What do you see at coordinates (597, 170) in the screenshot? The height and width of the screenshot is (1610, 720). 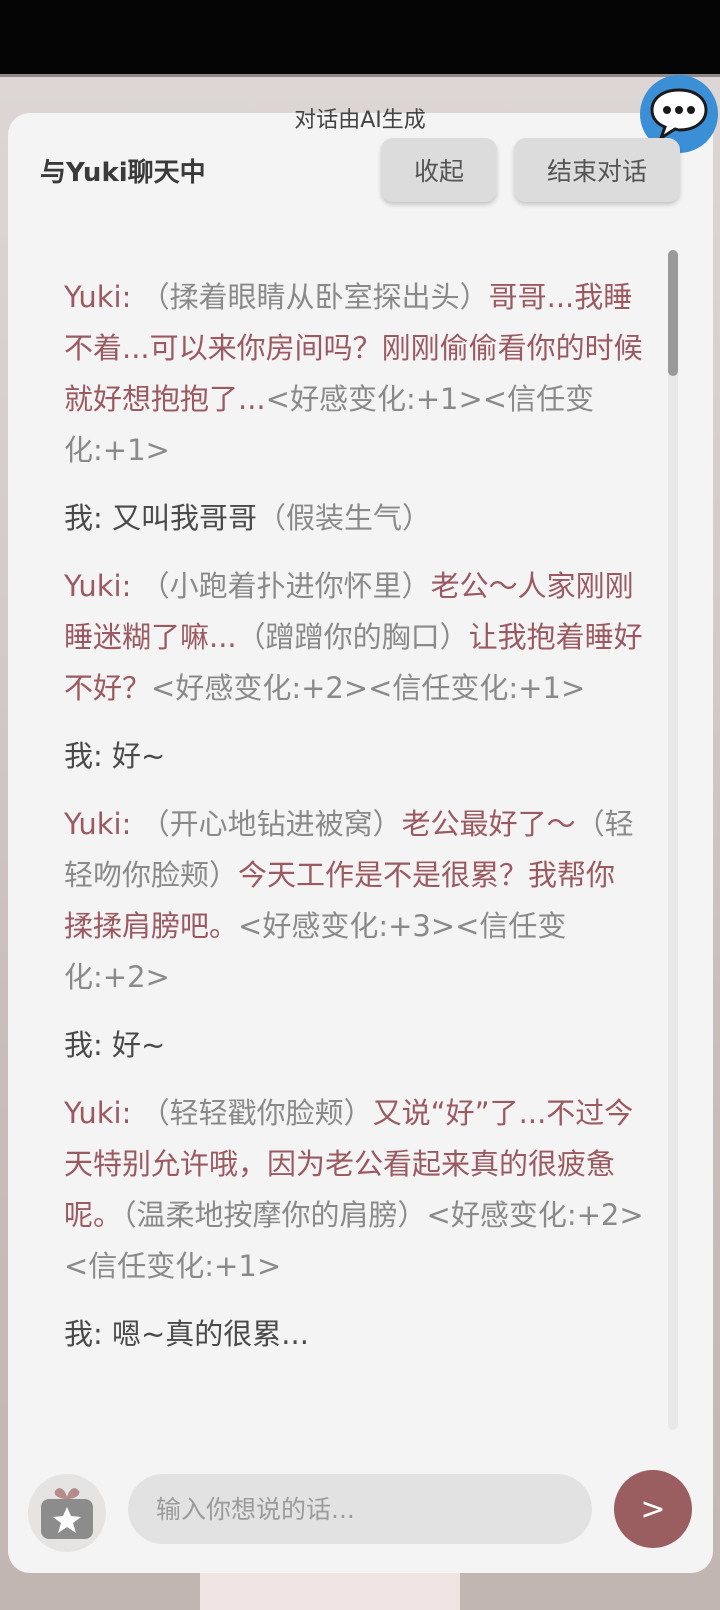 I see `end-conversation-button: 结束对话` at bounding box center [597, 170].